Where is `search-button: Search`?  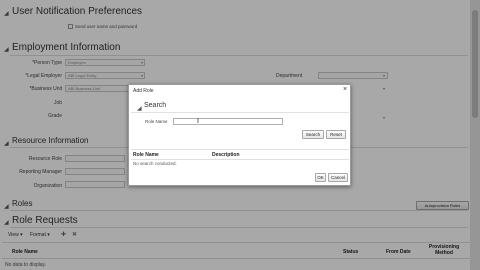 search-button: Search is located at coordinates (313, 134).